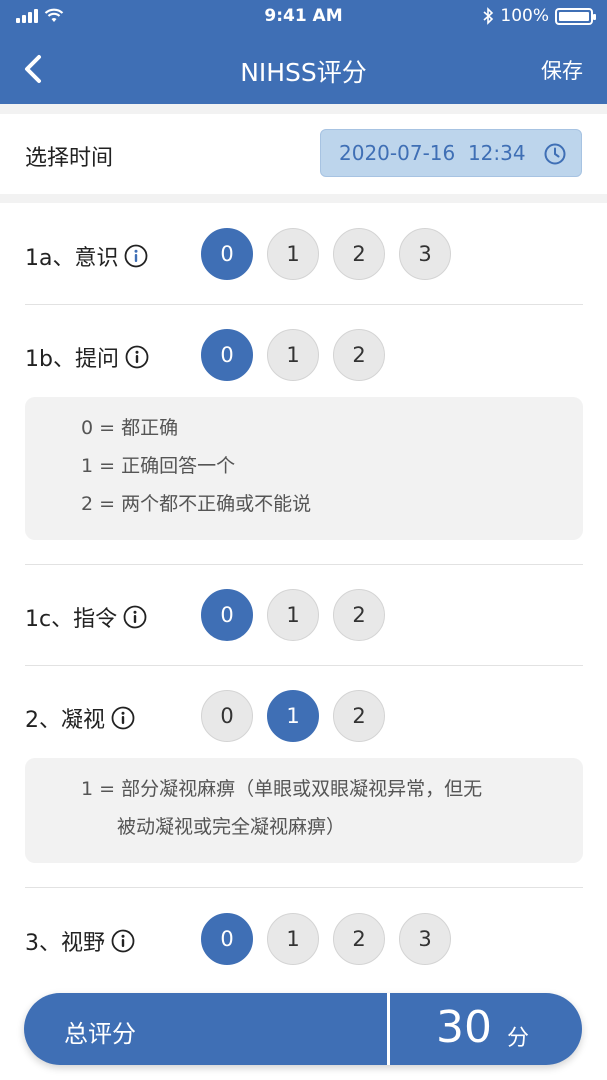 The width and height of the screenshot is (607, 1080). What do you see at coordinates (231, 827) in the screenshot?
I see `note-line: 被动凝视或完全凝视麻痹）` at bounding box center [231, 827].